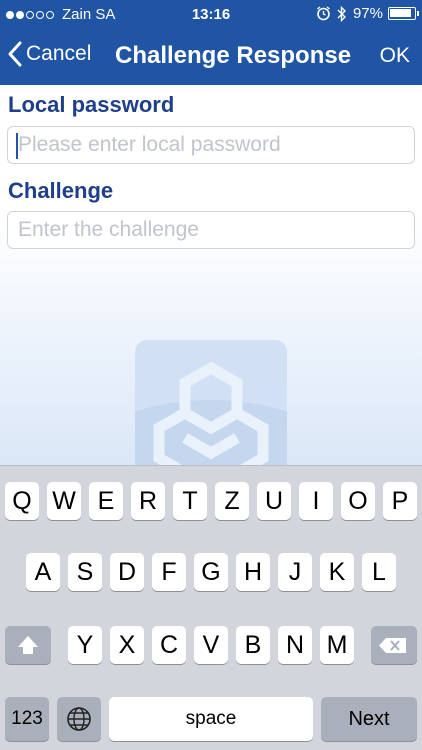  I want to click on key-b: B, so click(253, 645).